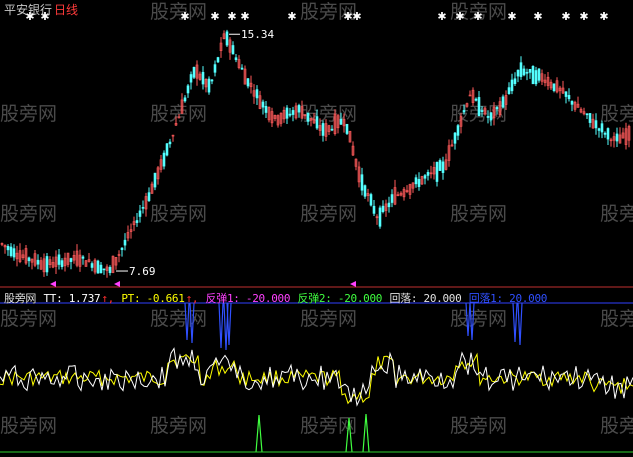 This screenshot has width=633, height=457. Describe the element at coordinates (28, 10) in the screenshot. I see `symbol-name: 平安银行` at that location.